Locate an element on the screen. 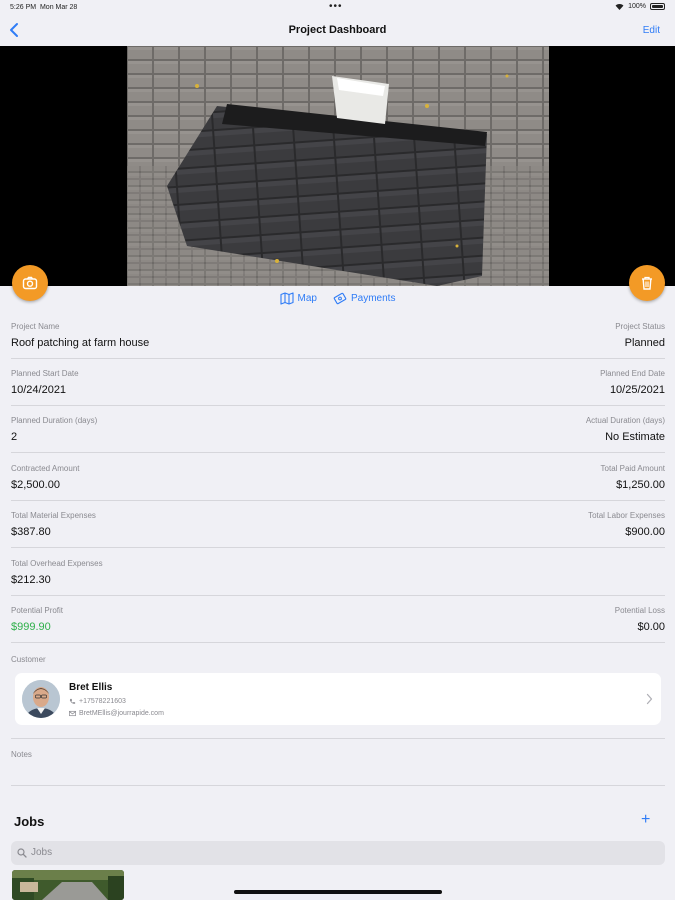 The height and width of the screenshot is (900, 675). jobs-search-placeholder: Jobs is located at coordinates (42, 852).